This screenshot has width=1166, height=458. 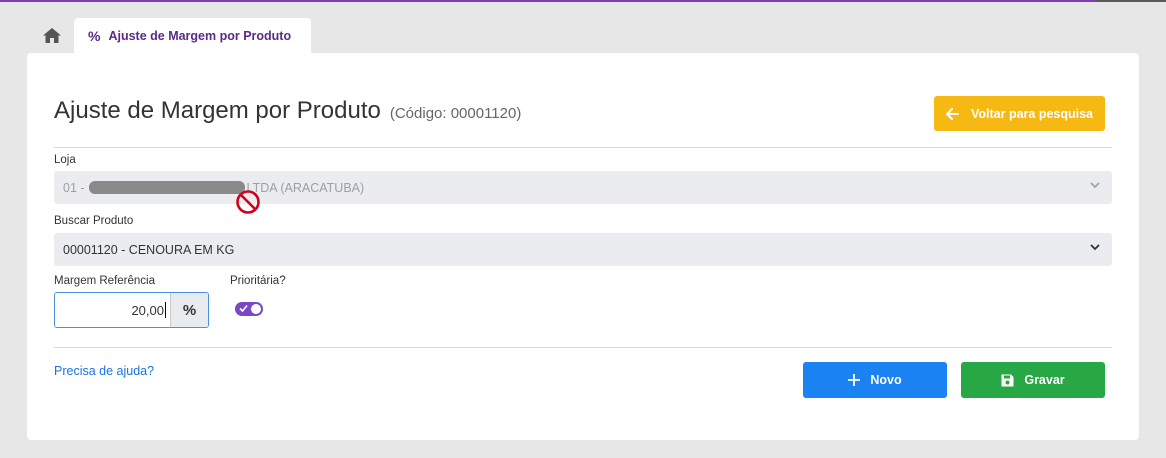 I want to click on new-button: Novo, so click(x=875, y=380).